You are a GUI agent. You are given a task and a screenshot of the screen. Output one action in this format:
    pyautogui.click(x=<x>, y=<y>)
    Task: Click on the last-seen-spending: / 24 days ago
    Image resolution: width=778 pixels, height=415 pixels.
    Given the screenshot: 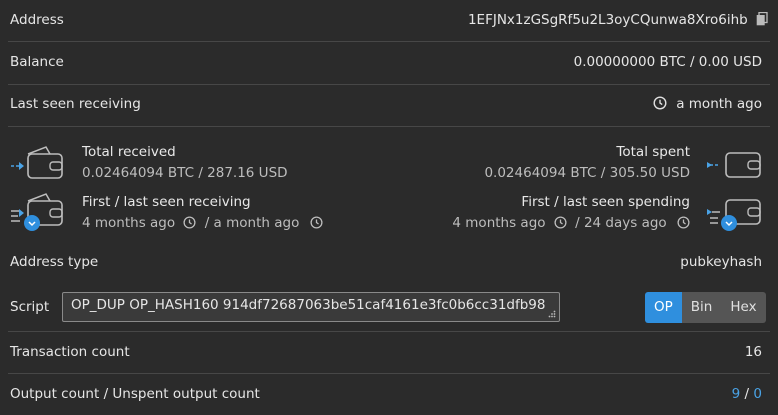 What is the action you would take?
    pyautogui.click(x=621, y=223)
    